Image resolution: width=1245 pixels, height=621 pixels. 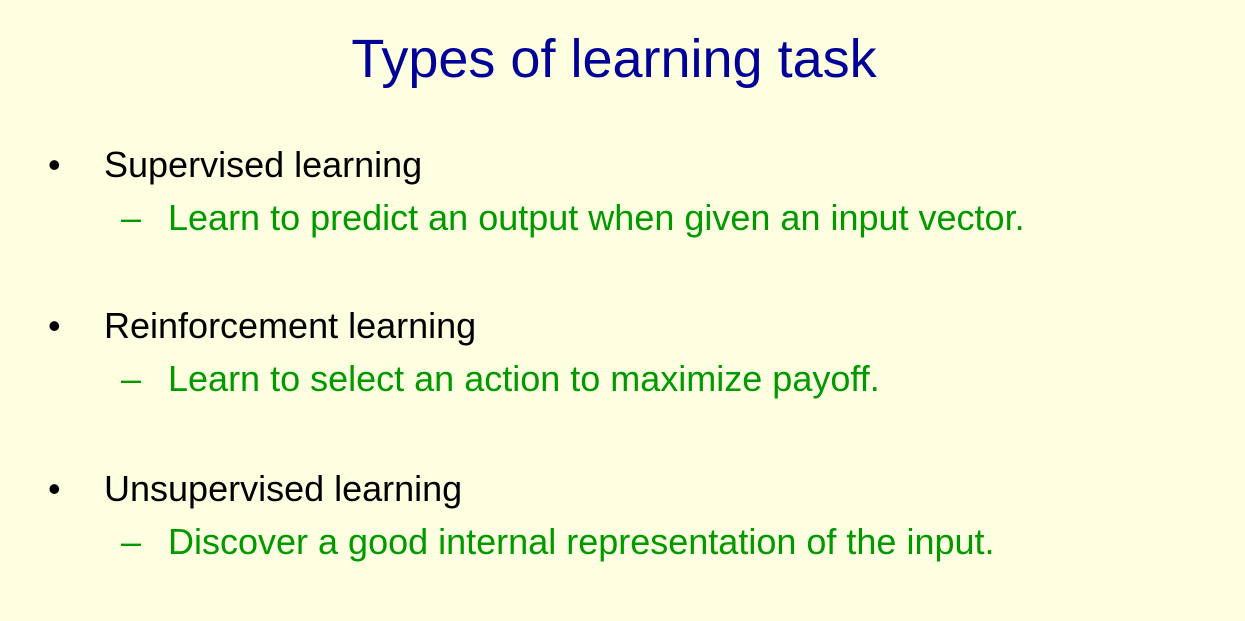 I want to click on bullet-text: Reinforcement learning, so click(x=290, y=325).